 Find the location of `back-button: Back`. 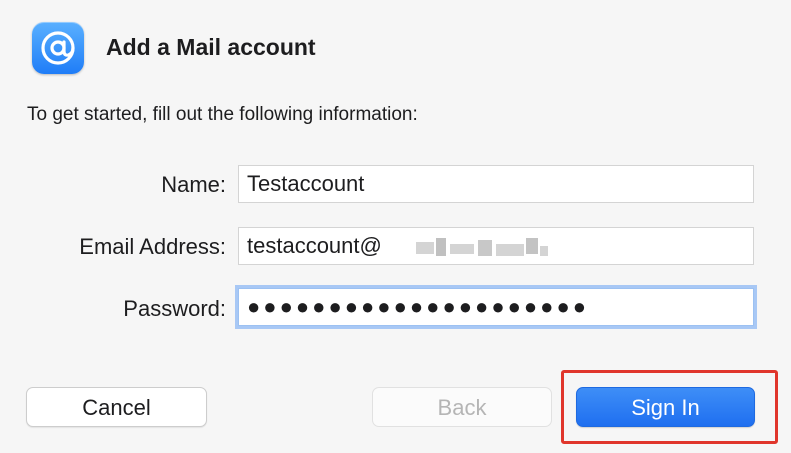

back-button: Back is located at coordinates (462, 407).